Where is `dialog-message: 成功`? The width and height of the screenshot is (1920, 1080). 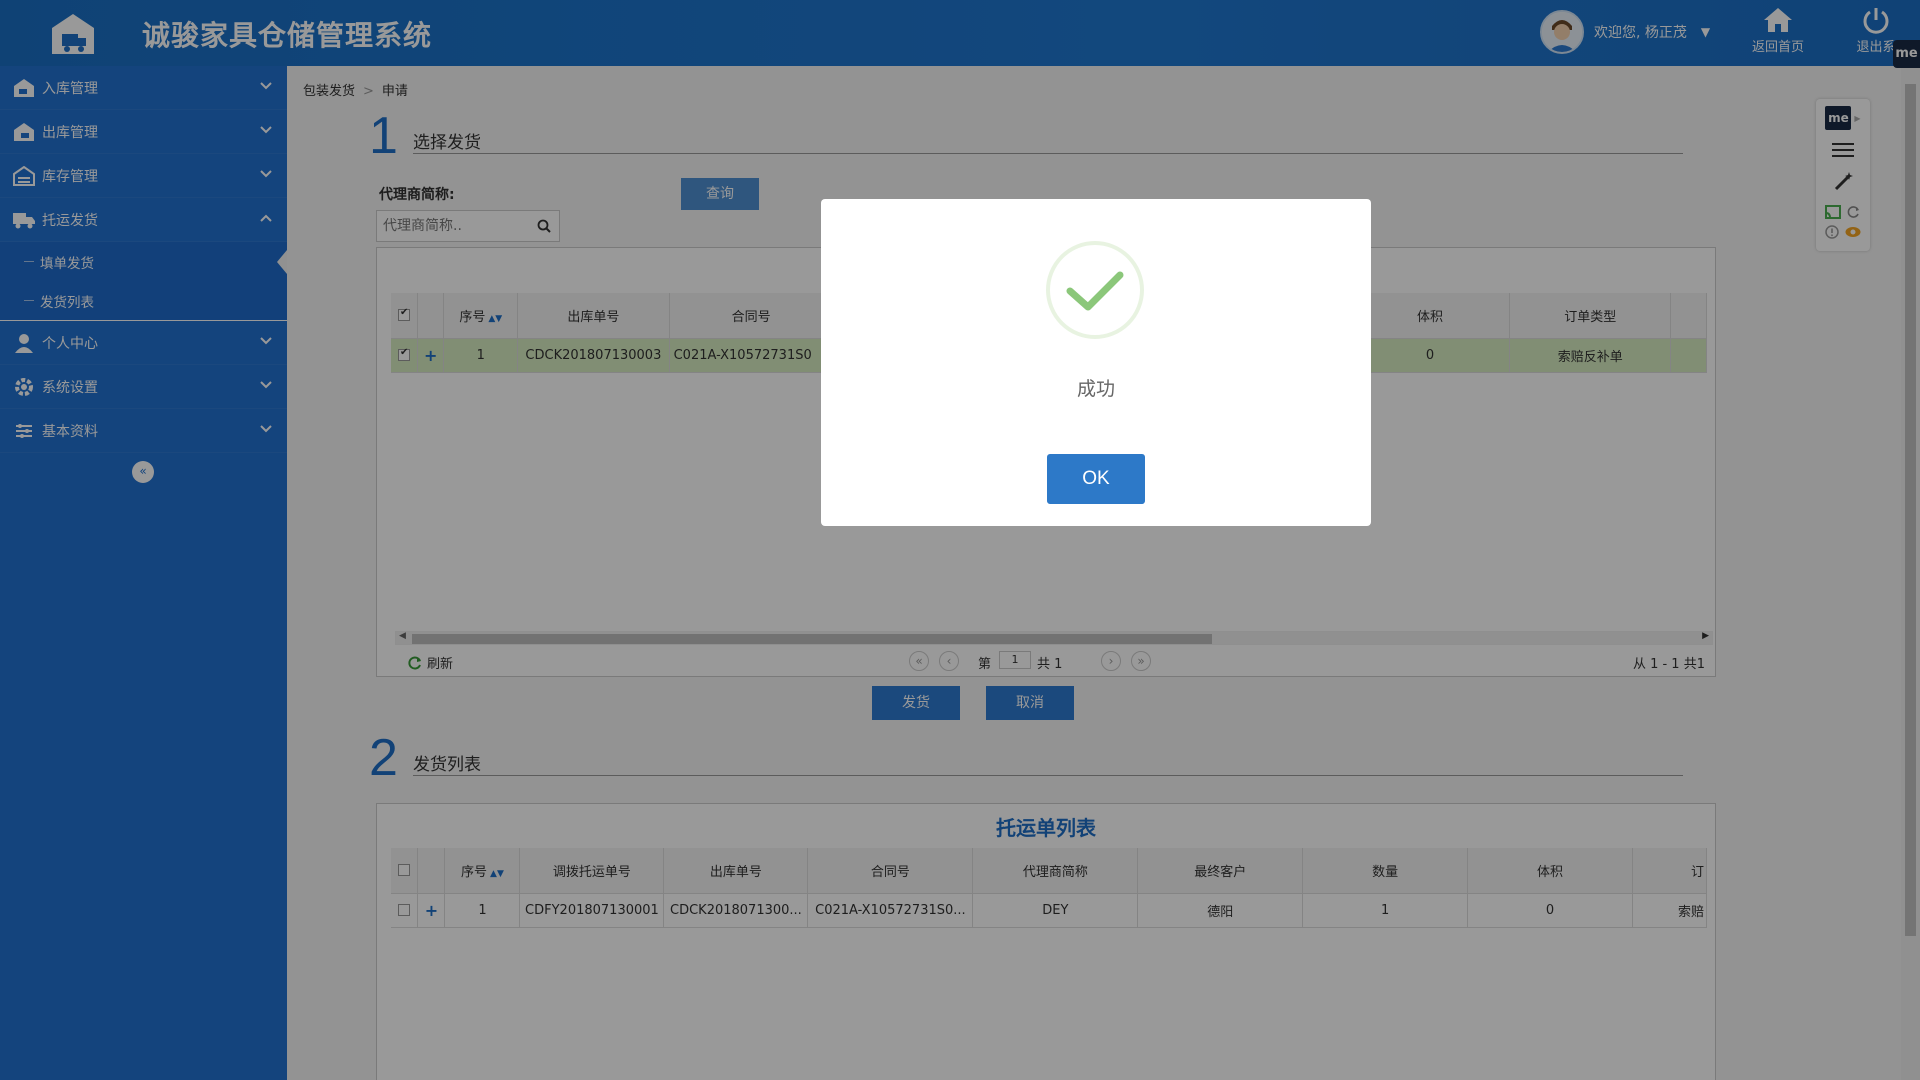 dialog-message: 成功 is located at coordinates (1095, 389).